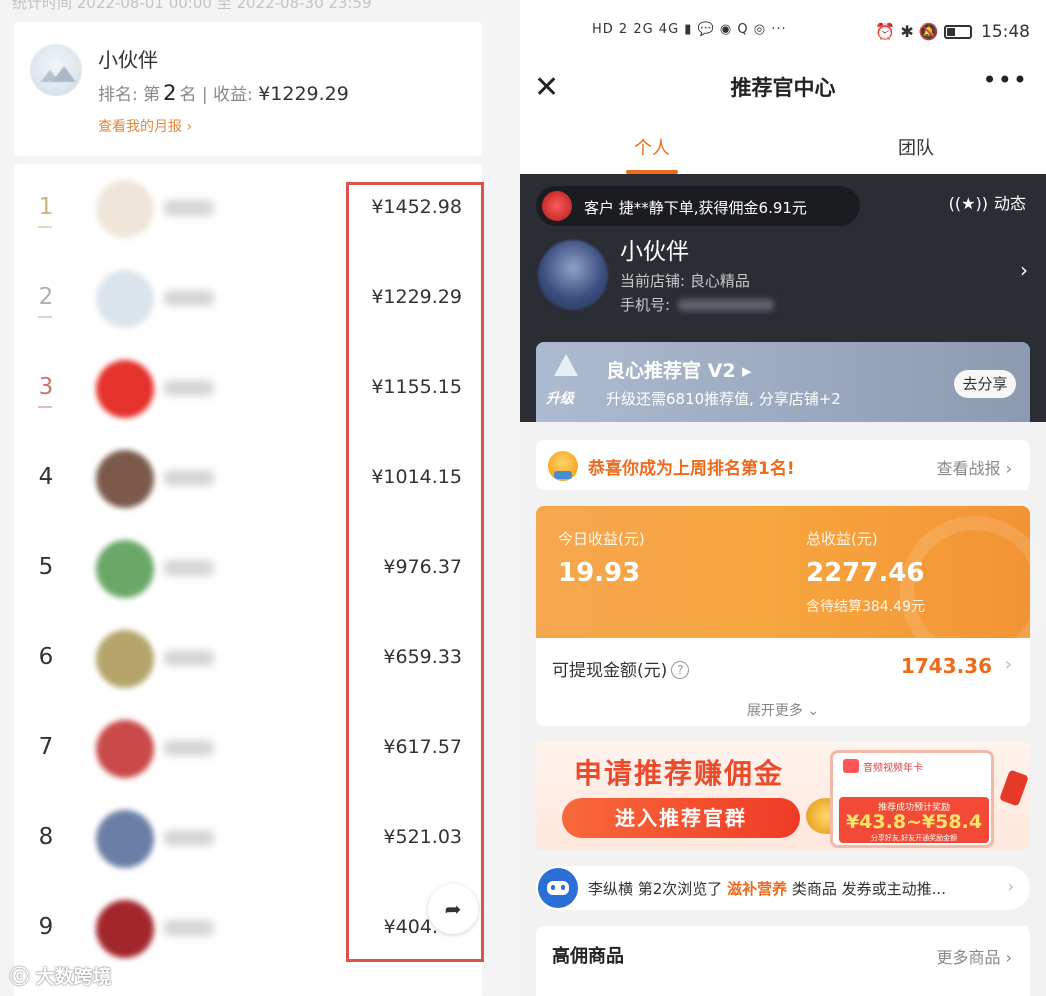  I want to click on earnings-card: 今日收益(元) 19.93 总收益(元) 2277.46 含待结算384.49元, so click(791, 586).